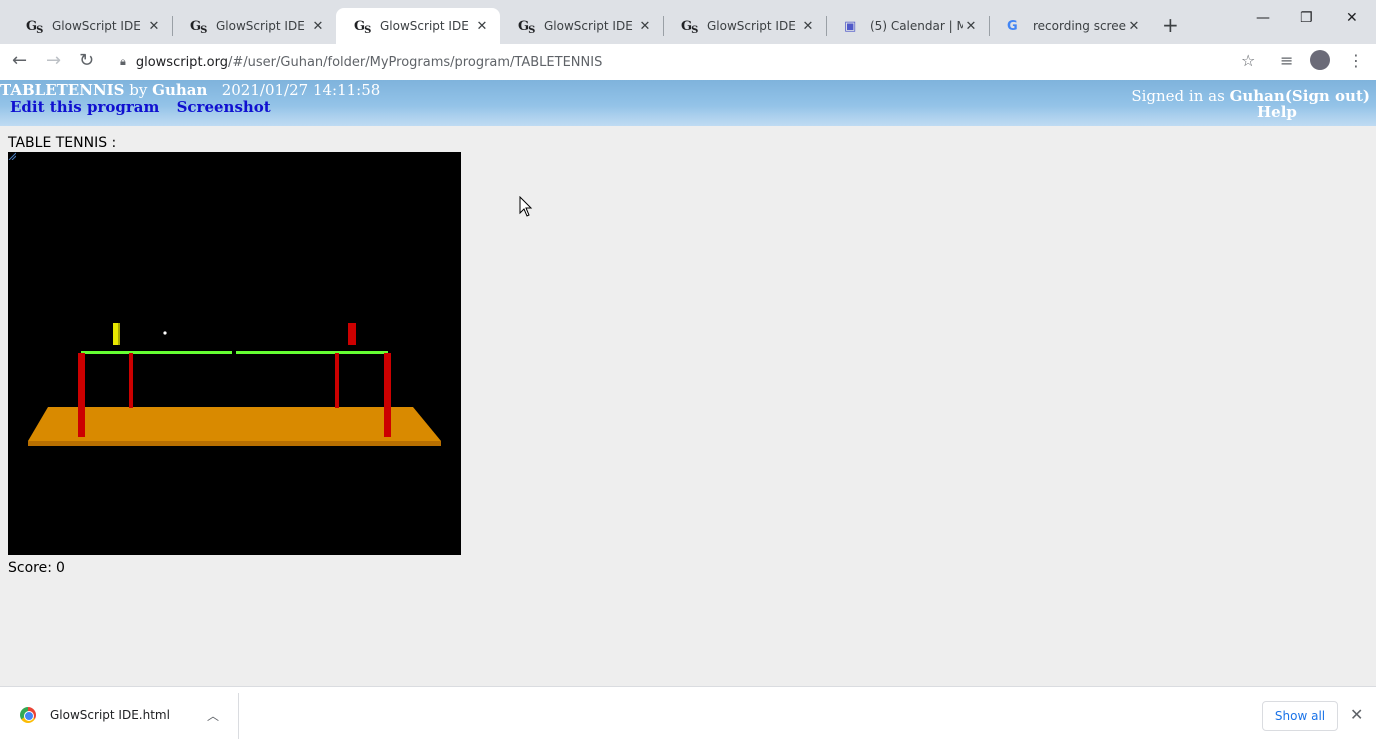  I want to click on download-item: GlowScript IDE.html, so click(95, 715).